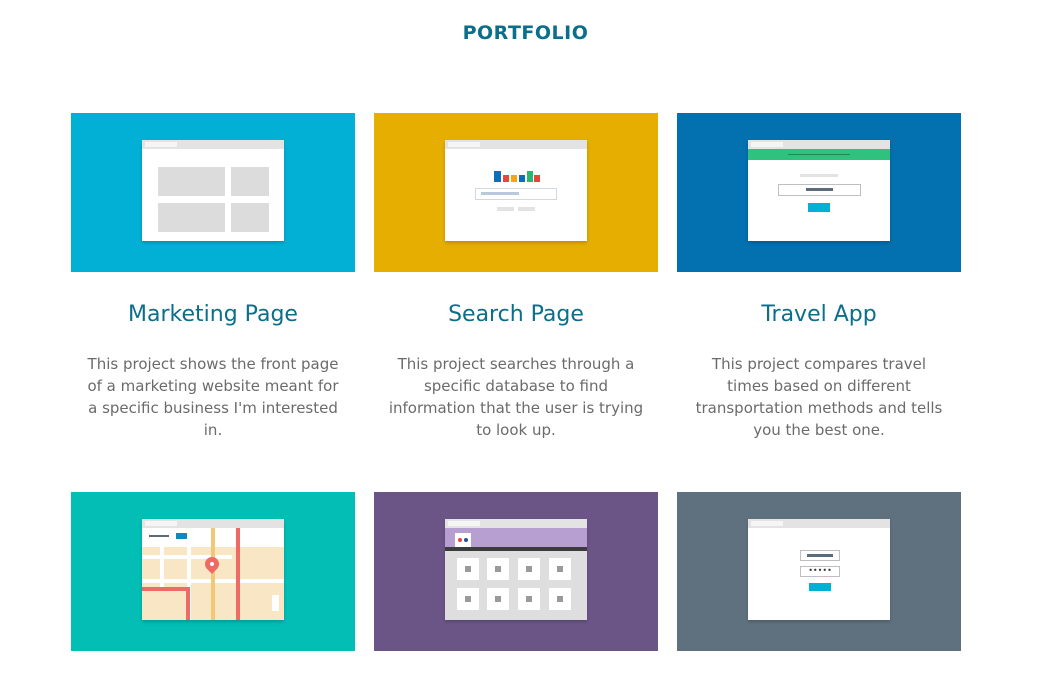  I want to click on browser-mockup-icon, so click(213, 190).